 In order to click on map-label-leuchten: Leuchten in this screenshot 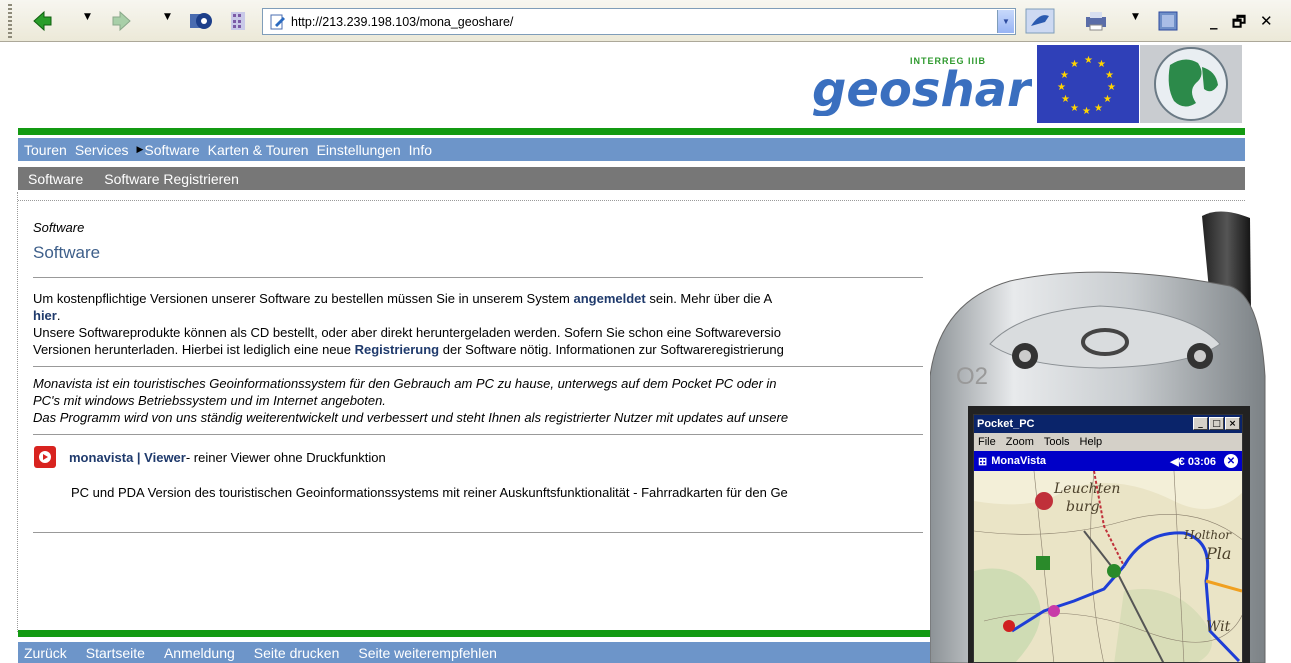, I will do `click(1086, 489)`.